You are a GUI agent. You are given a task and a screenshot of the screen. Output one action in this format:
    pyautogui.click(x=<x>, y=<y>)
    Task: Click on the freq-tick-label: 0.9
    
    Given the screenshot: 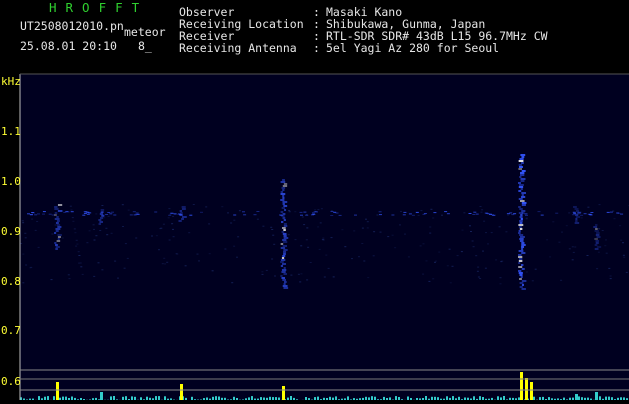 What is the action you would take?
    pyautogui.click(x=11, y=231)
    